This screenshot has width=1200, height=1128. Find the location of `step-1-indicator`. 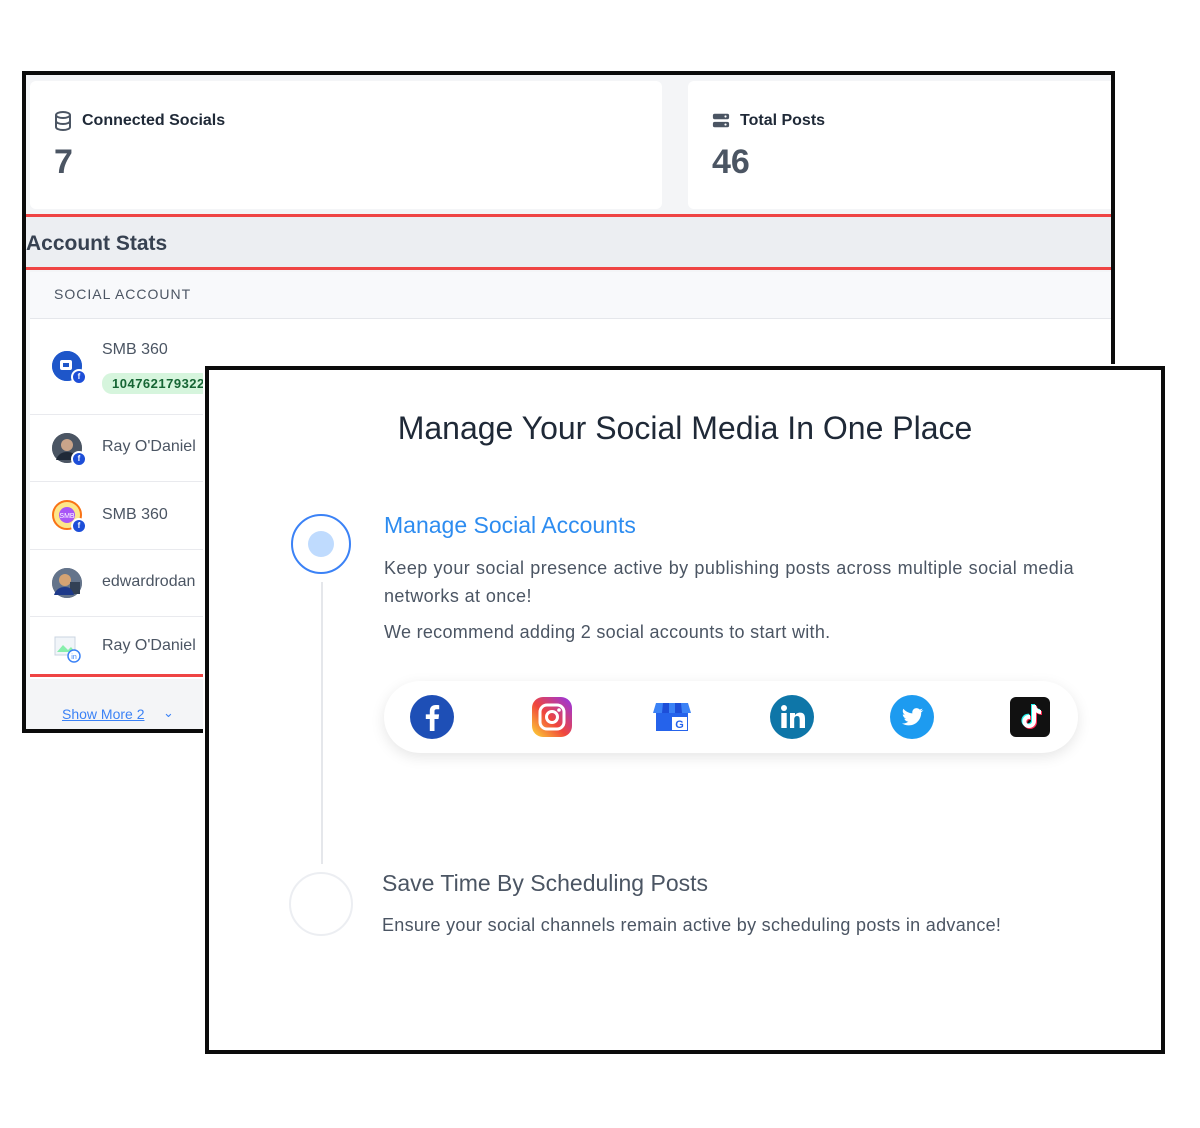

step-1-indicator is located at coordinates (321, 544).